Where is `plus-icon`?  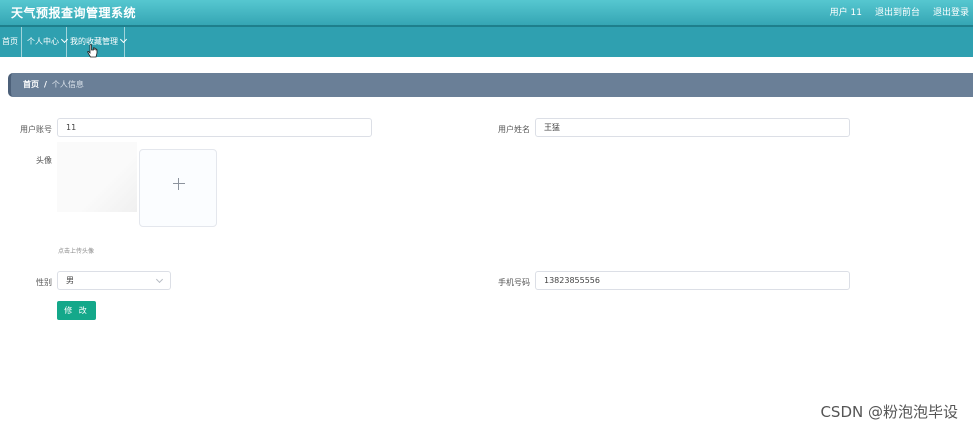
plus-icon is located at coordinates (179, 184).